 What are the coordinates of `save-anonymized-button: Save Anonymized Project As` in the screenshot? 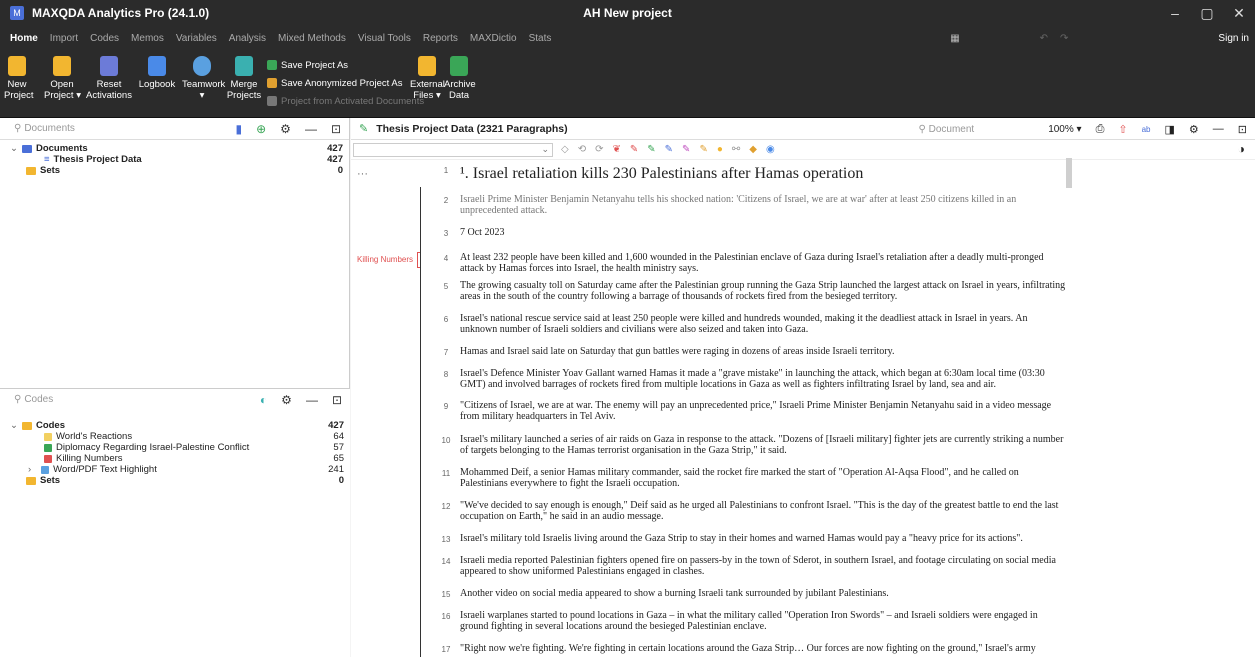 It's located at (345, 83).